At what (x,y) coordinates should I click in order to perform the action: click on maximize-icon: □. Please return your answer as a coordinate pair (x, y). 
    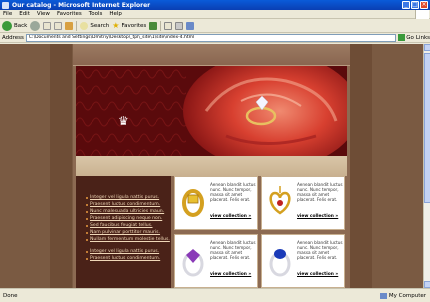
    Looking at the image, I should click on (415, 5).